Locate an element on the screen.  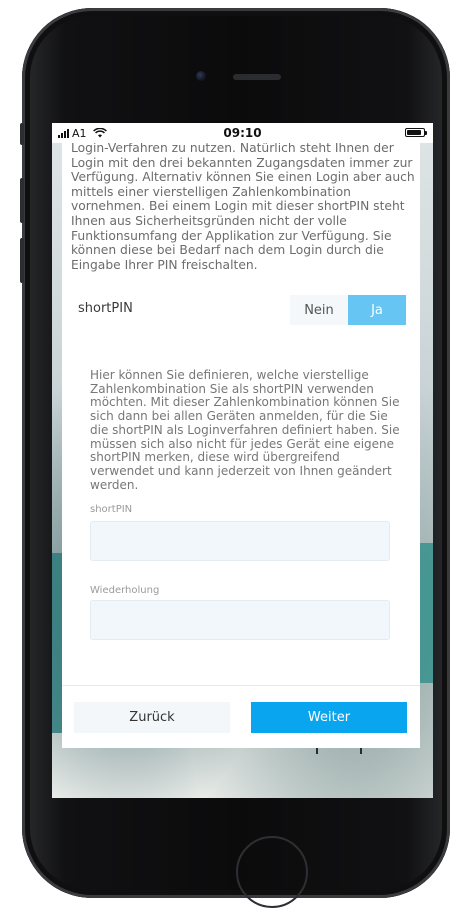
front-camera is located at coordinates (201, 76).